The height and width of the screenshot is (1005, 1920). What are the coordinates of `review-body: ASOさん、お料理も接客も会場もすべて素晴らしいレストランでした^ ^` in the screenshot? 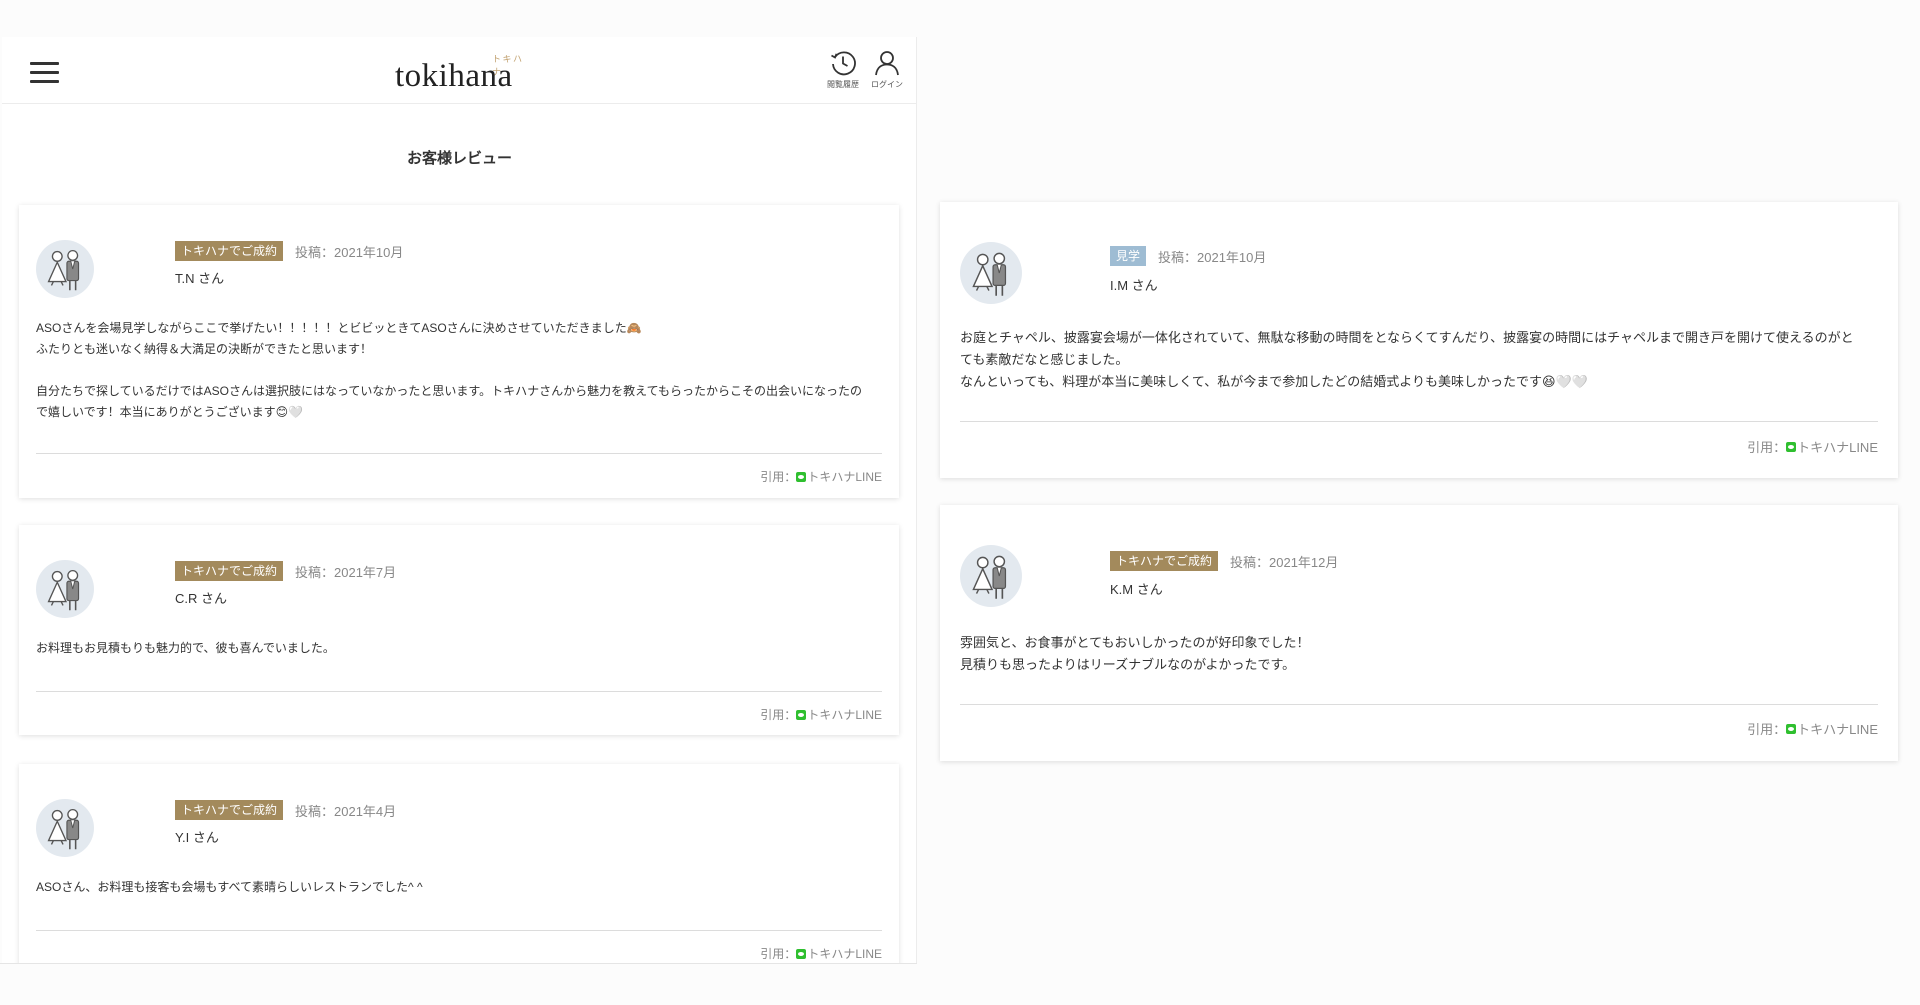 It's located at (229, 887).